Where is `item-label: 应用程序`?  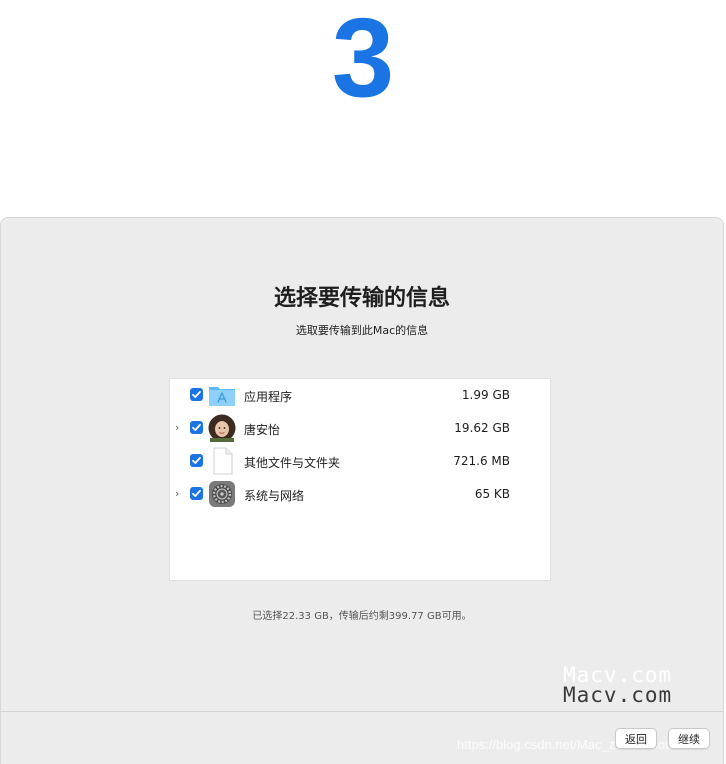
item-label: 应用程序 is located at coordinates (268, 397).